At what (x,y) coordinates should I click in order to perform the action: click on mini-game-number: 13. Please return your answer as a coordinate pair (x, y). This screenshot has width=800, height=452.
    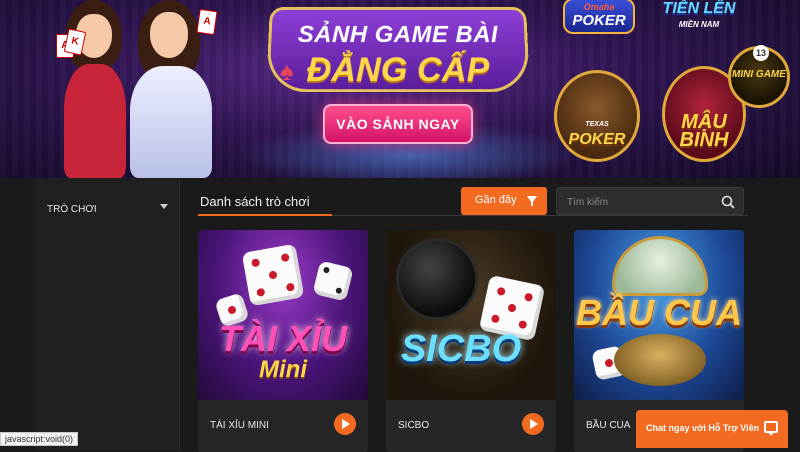
    Looking at the image, I should click on (761, 53).